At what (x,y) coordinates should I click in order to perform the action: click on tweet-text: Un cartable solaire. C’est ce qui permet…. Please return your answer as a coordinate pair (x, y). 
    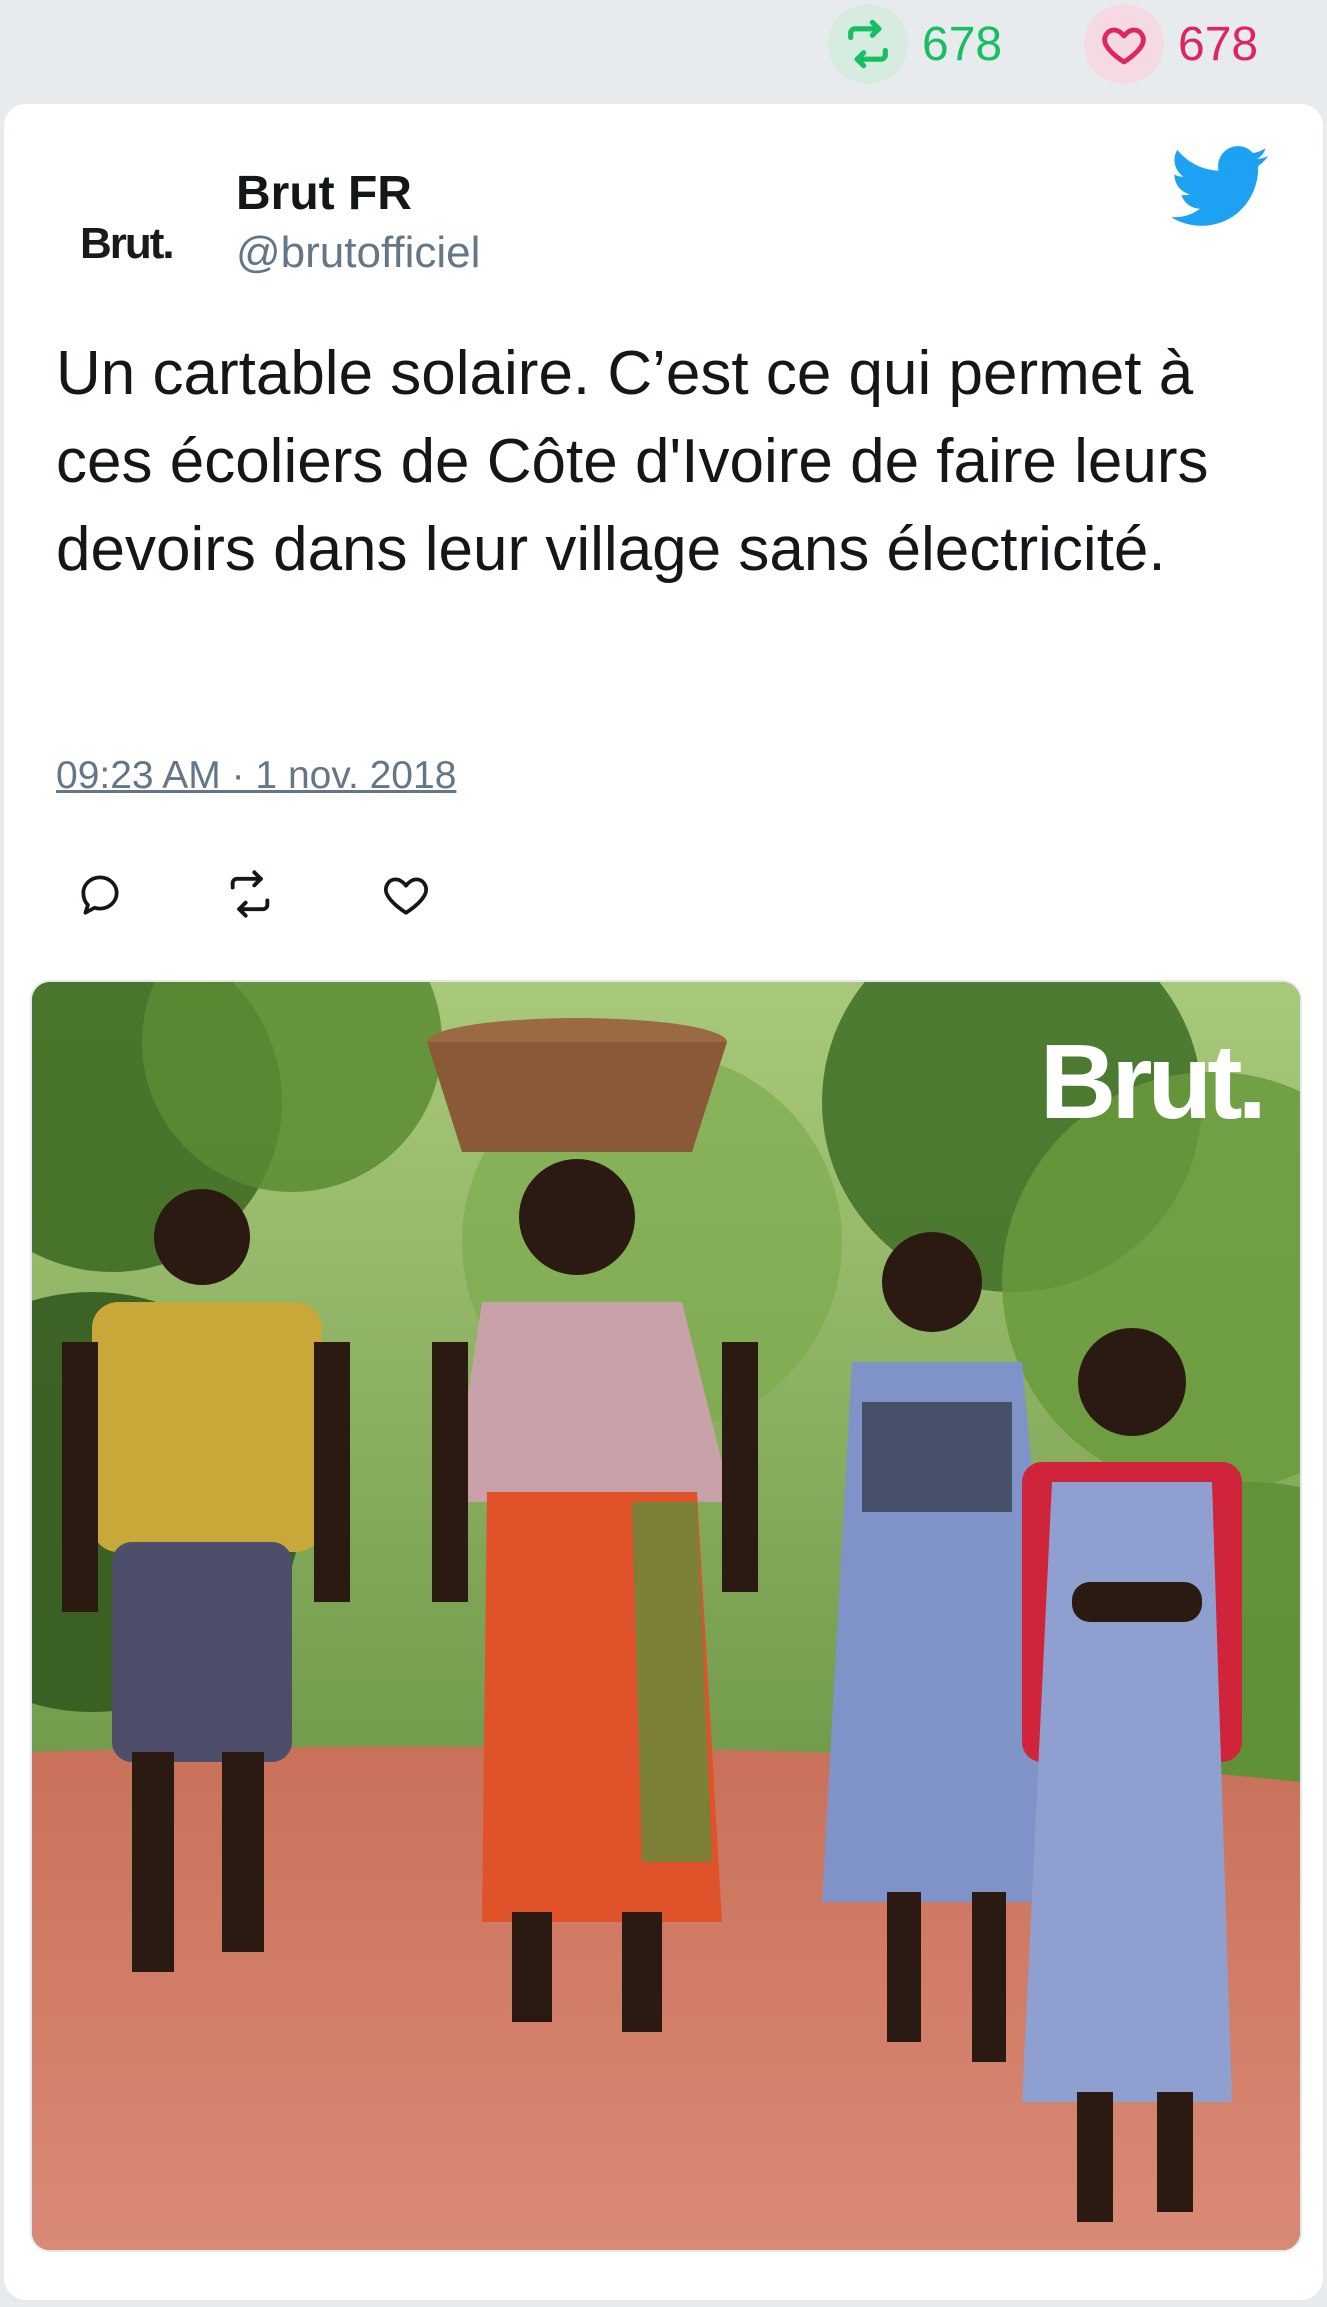
    Looking at the image, I should click on (632, 461).